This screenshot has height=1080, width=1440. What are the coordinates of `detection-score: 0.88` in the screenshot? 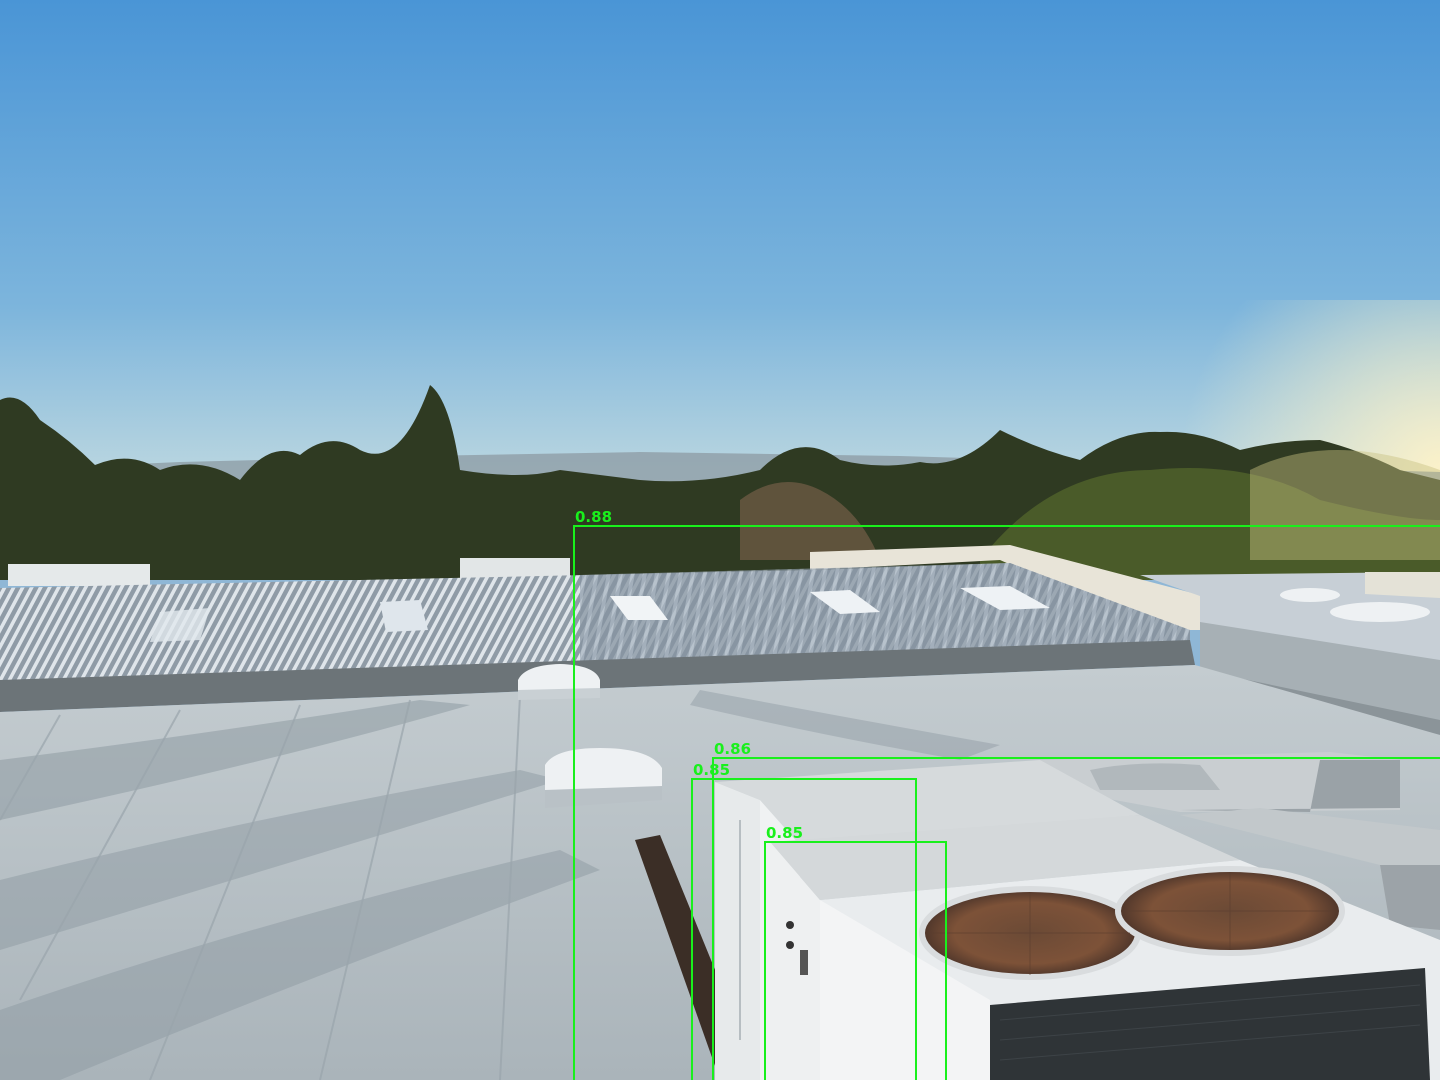 It's located at (594, 517).